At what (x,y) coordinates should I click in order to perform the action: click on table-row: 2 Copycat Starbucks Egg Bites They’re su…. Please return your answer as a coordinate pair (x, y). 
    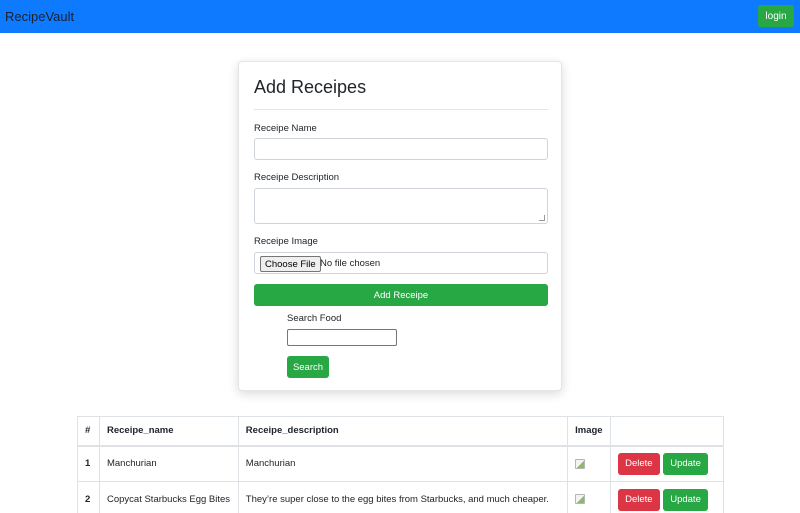
    Looking at the image, I should click on (400, 497).